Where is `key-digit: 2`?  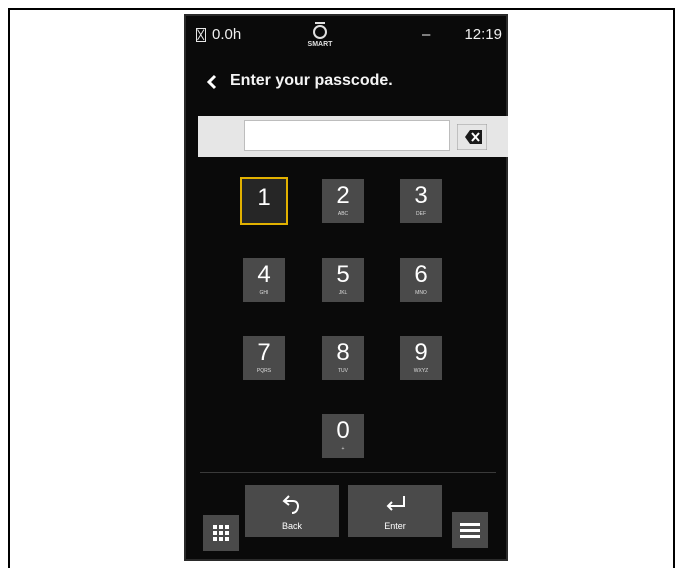
key-digit: 2 is located at coordinates (343, 195).